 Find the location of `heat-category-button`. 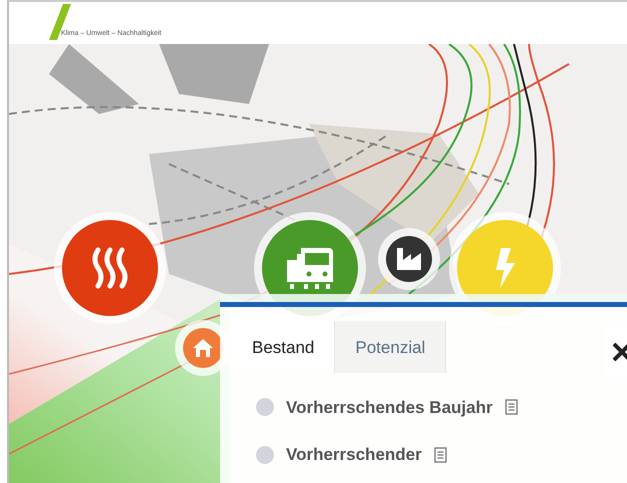

heat-category-button is located at coordinates (110, 268).